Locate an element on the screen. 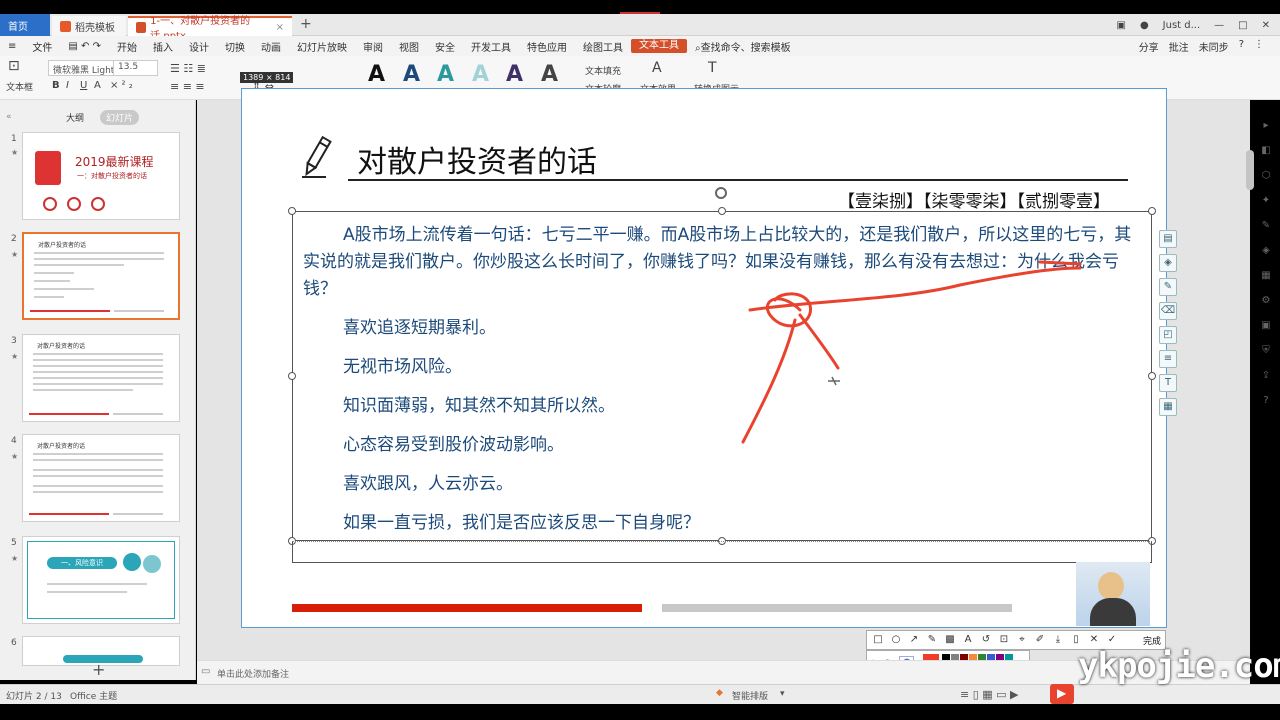 This screenshot has height=720, width=1280. number-line: 【壹柒捌】【柒零零柒】【贰捌零壹】 is located at coordinates (974, 199).